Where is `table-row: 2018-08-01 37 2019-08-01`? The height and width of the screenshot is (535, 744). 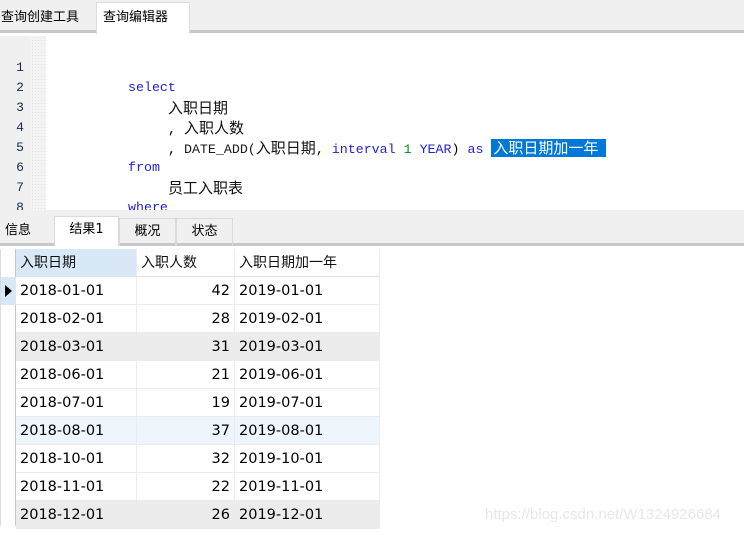
table-row: 2018-08-01 37 2019-08-01 is located at coordinates (198, 431).